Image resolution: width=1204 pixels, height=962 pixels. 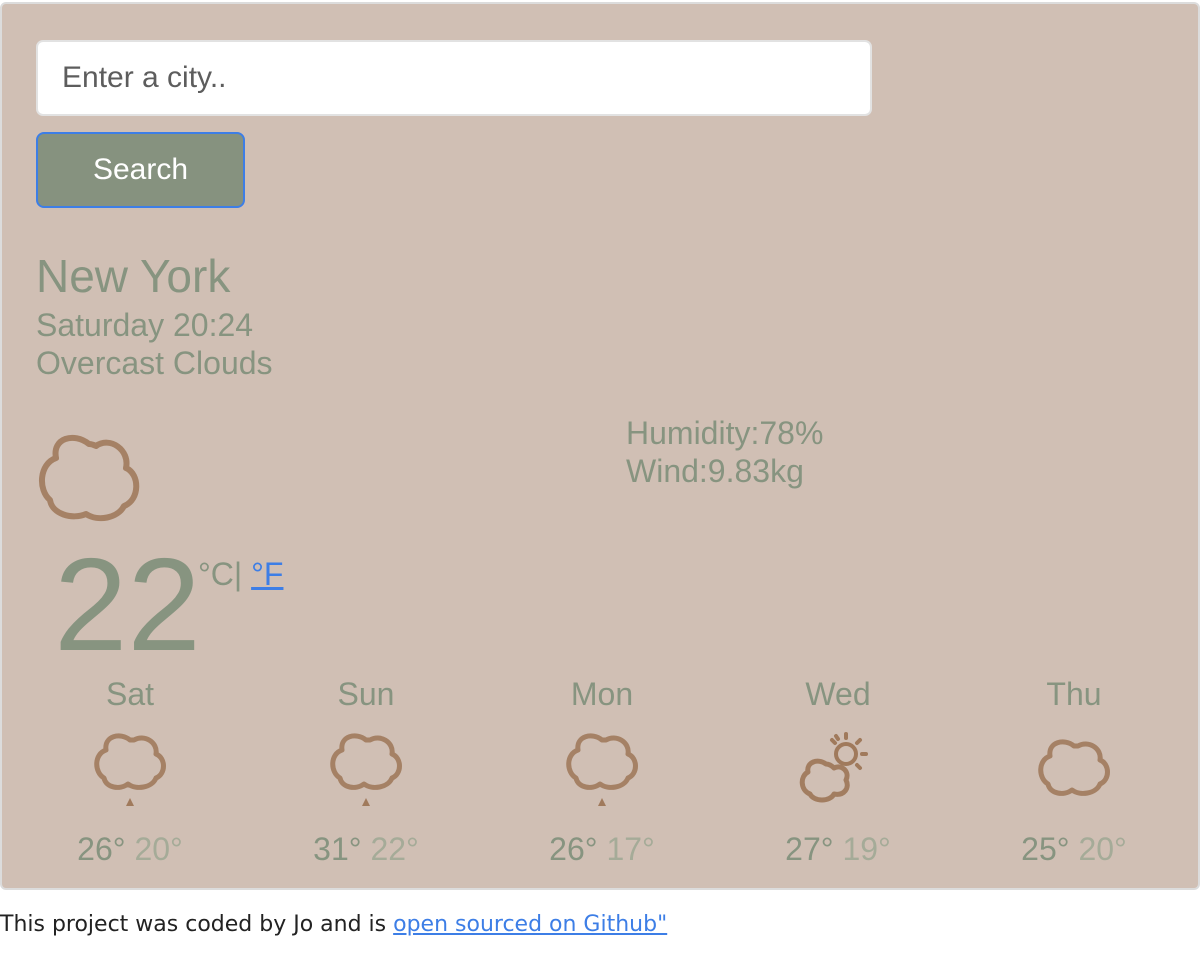 I want to click on forecast-day-label: Sun, so click(x=366, y=694).